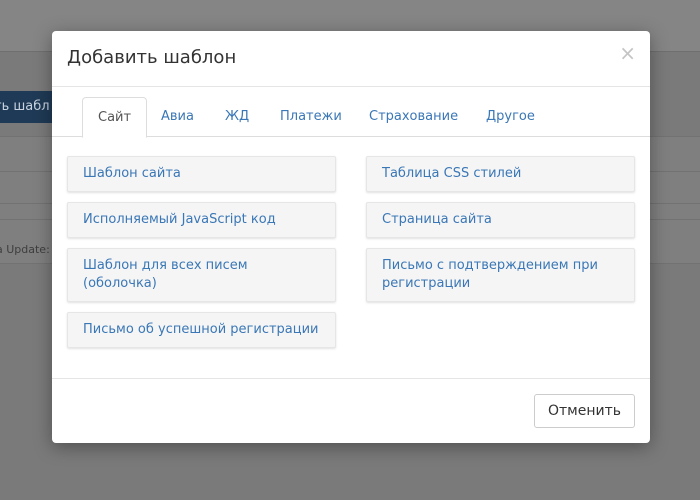 The width and height of the screenshot is (700, 500). I want to click on tab-payments: Платежи, so click(311, 117).